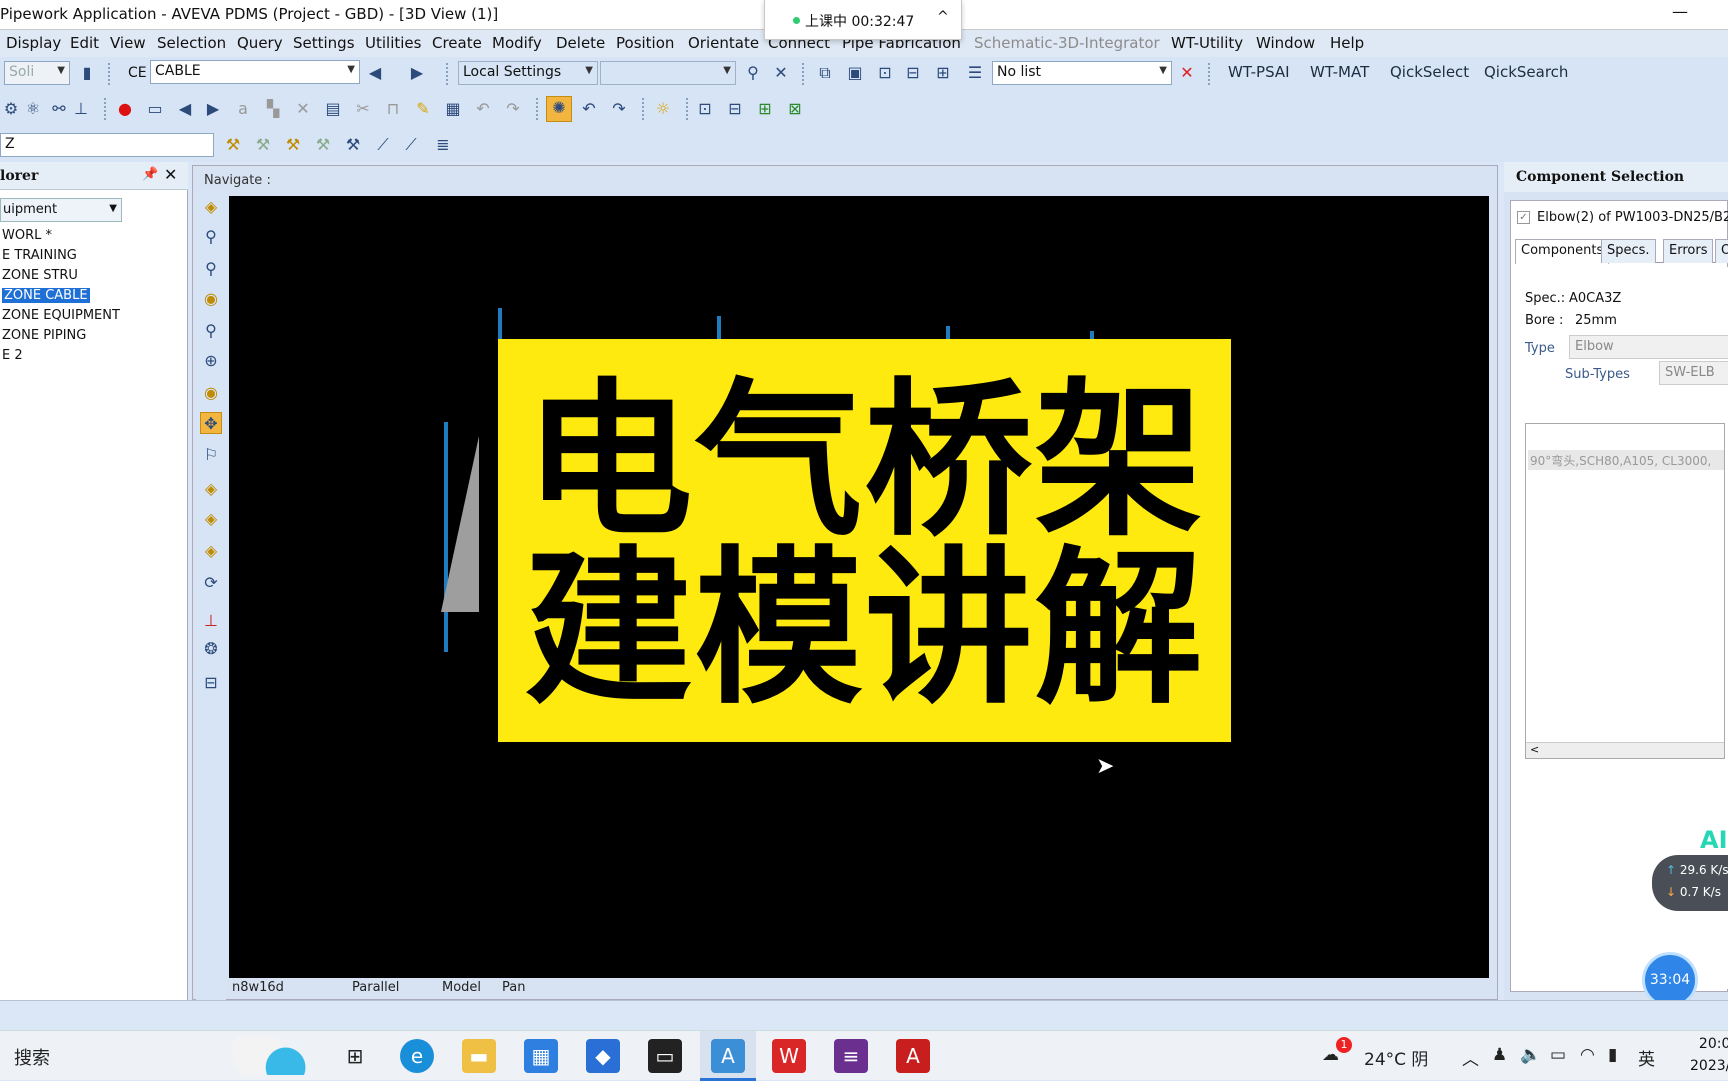 This screenshot has width=1728, height=1081. What do you see at coordinates (81, 109) in the screenshot?
I see `text-icon: ⊥` at bounding box center [81, 109].